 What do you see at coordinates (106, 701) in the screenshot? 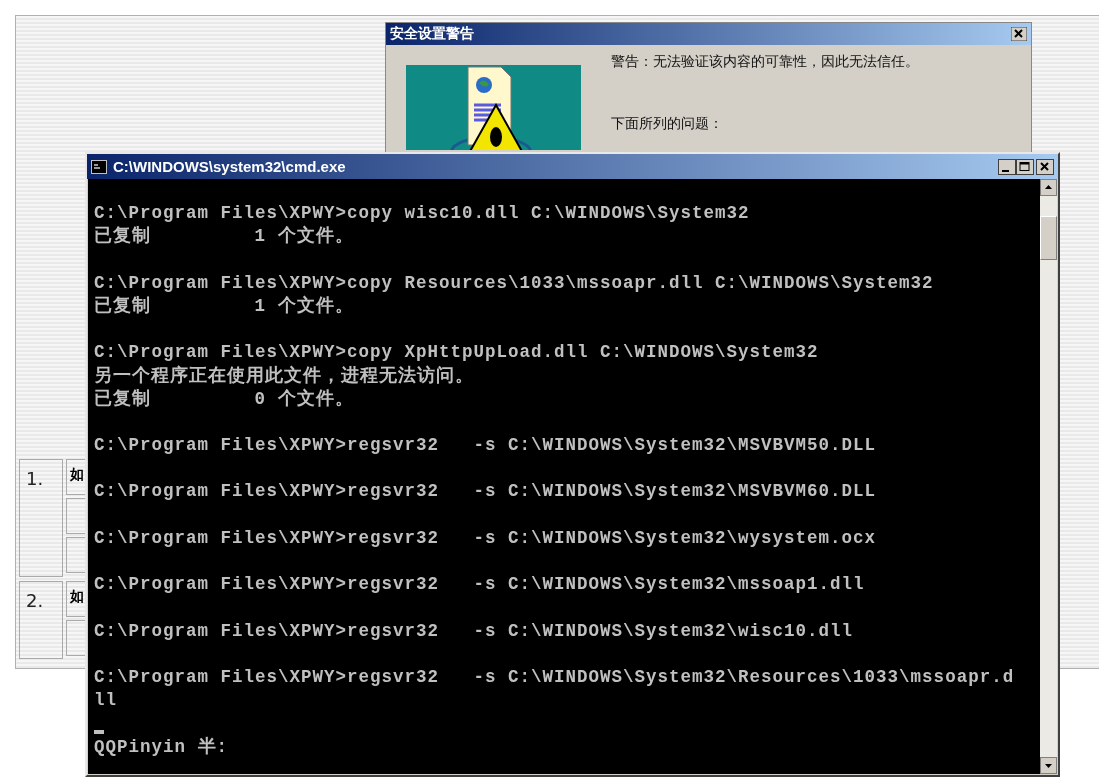
I see `console-line: ll` at bounding box center [106, 701].